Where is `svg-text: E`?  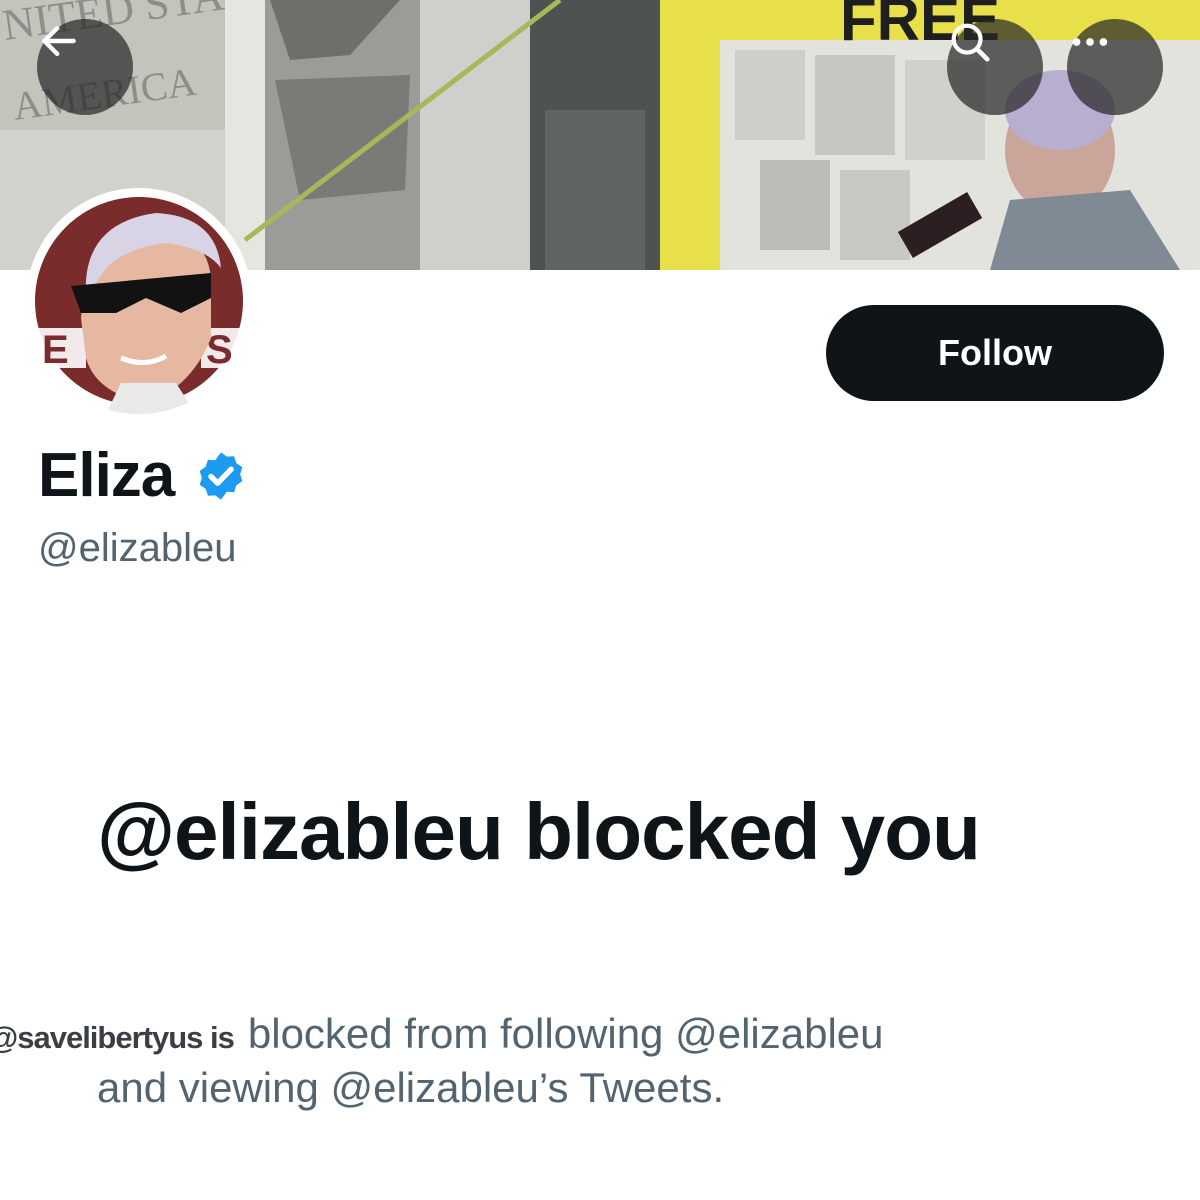
svg-text: E is located at coordinates (55, 350).